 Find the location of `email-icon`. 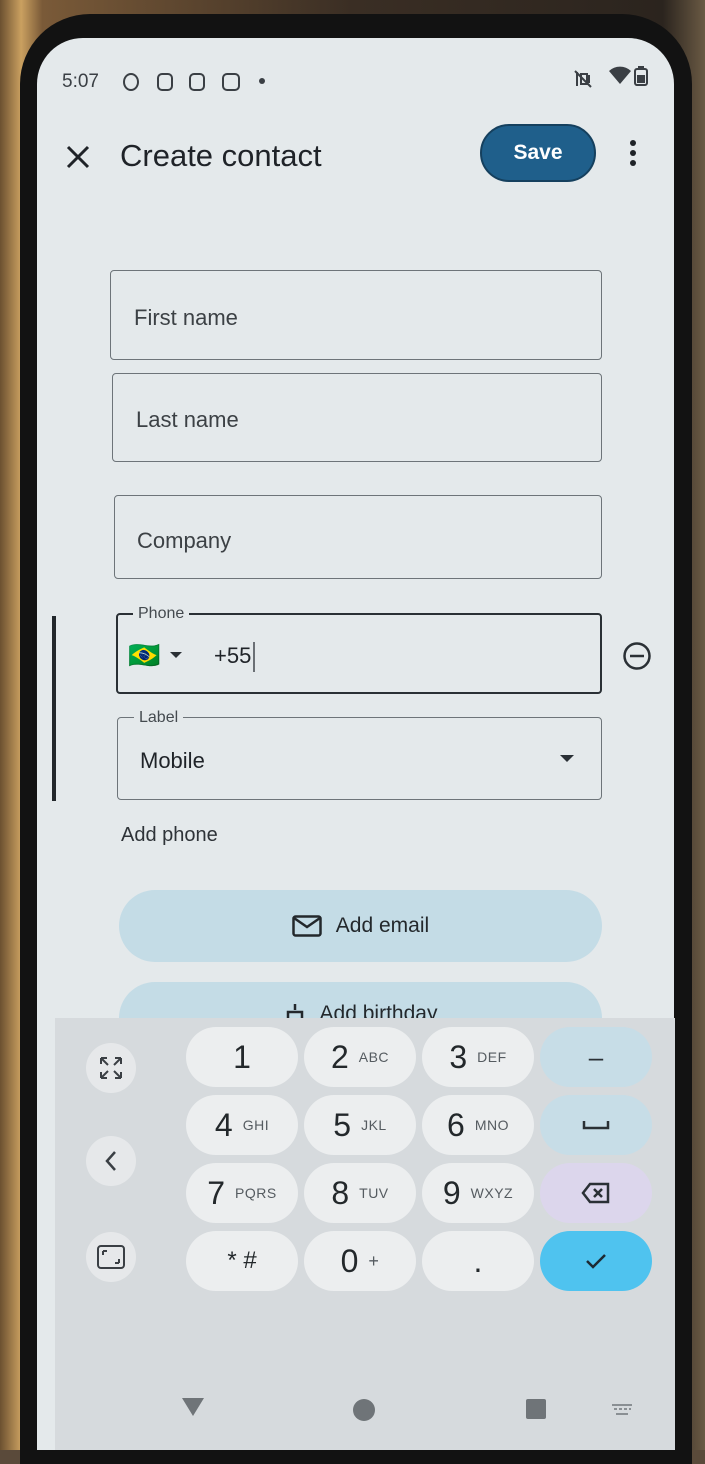

email-icon is located at coordinates (307, 926).